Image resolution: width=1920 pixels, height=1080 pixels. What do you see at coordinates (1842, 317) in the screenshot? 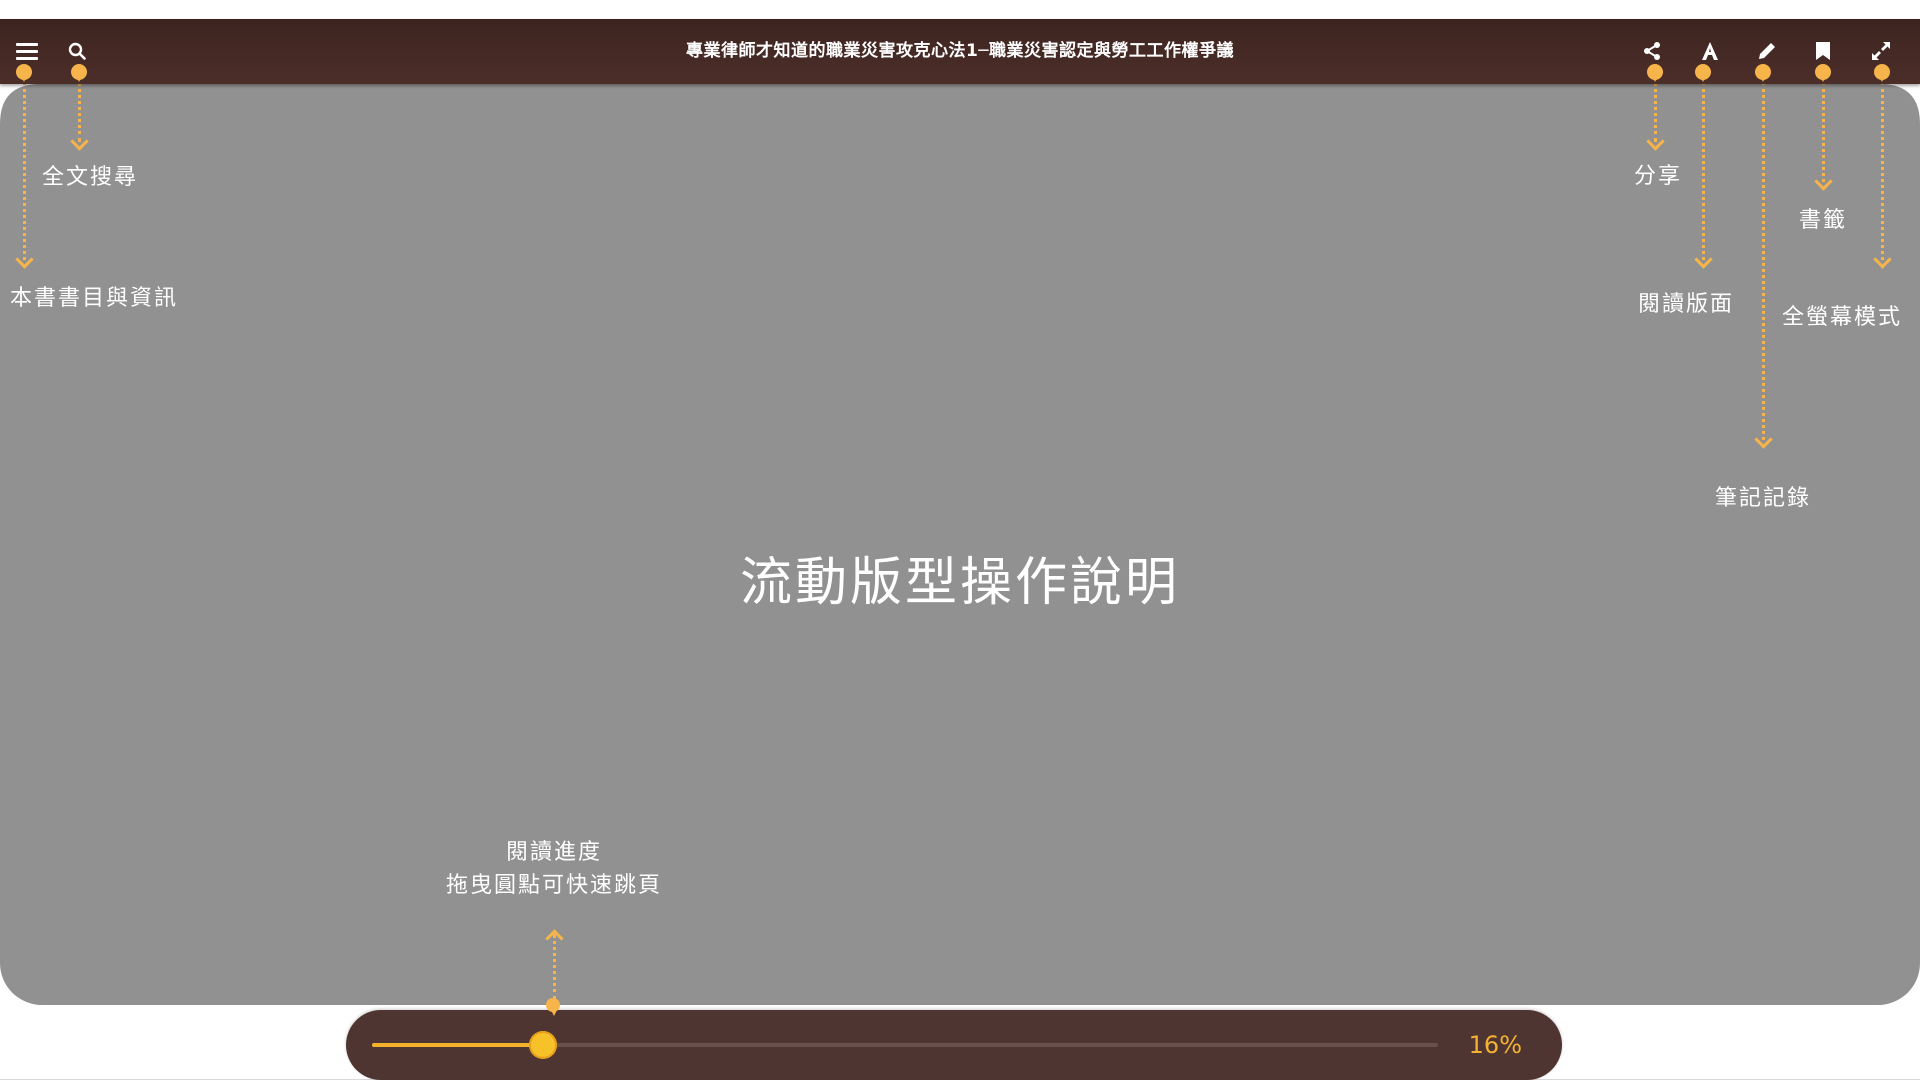
I see `fullscreen-hint-label: 全螢幕模式` at bounding box center [1842, 317].